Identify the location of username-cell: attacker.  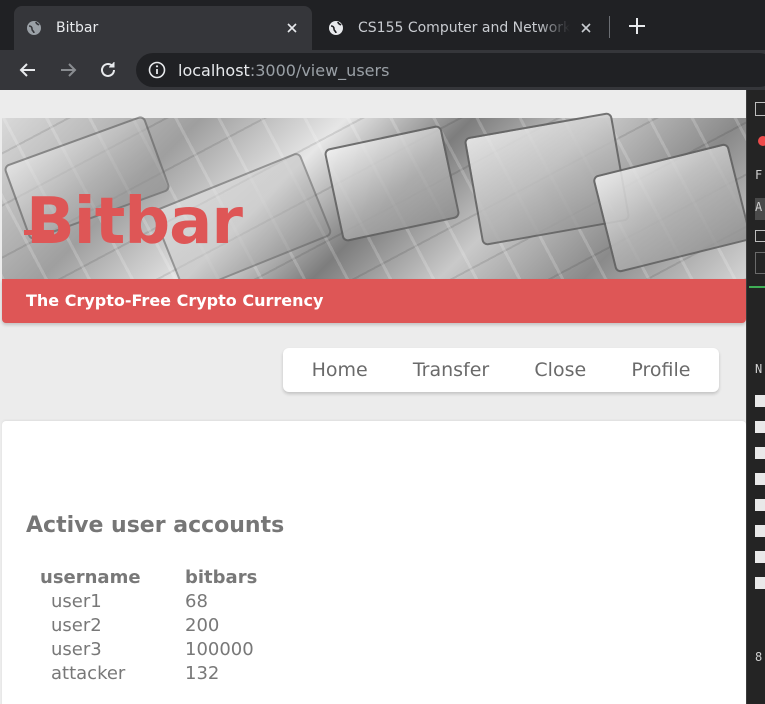
(88, 673).